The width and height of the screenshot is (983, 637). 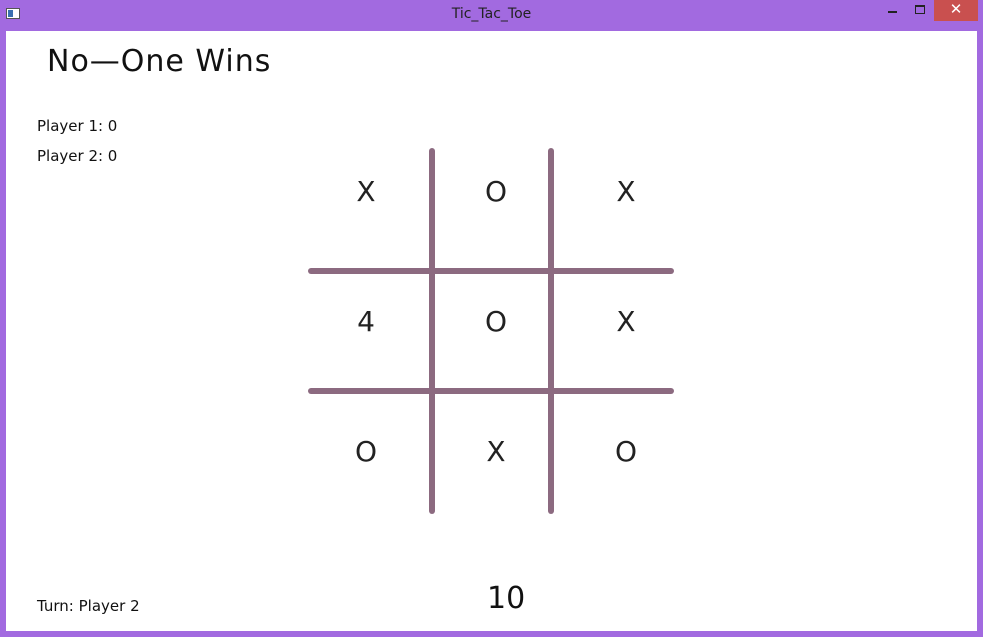 I want to click on board-cell-1: X, so click(x=366, y=191).